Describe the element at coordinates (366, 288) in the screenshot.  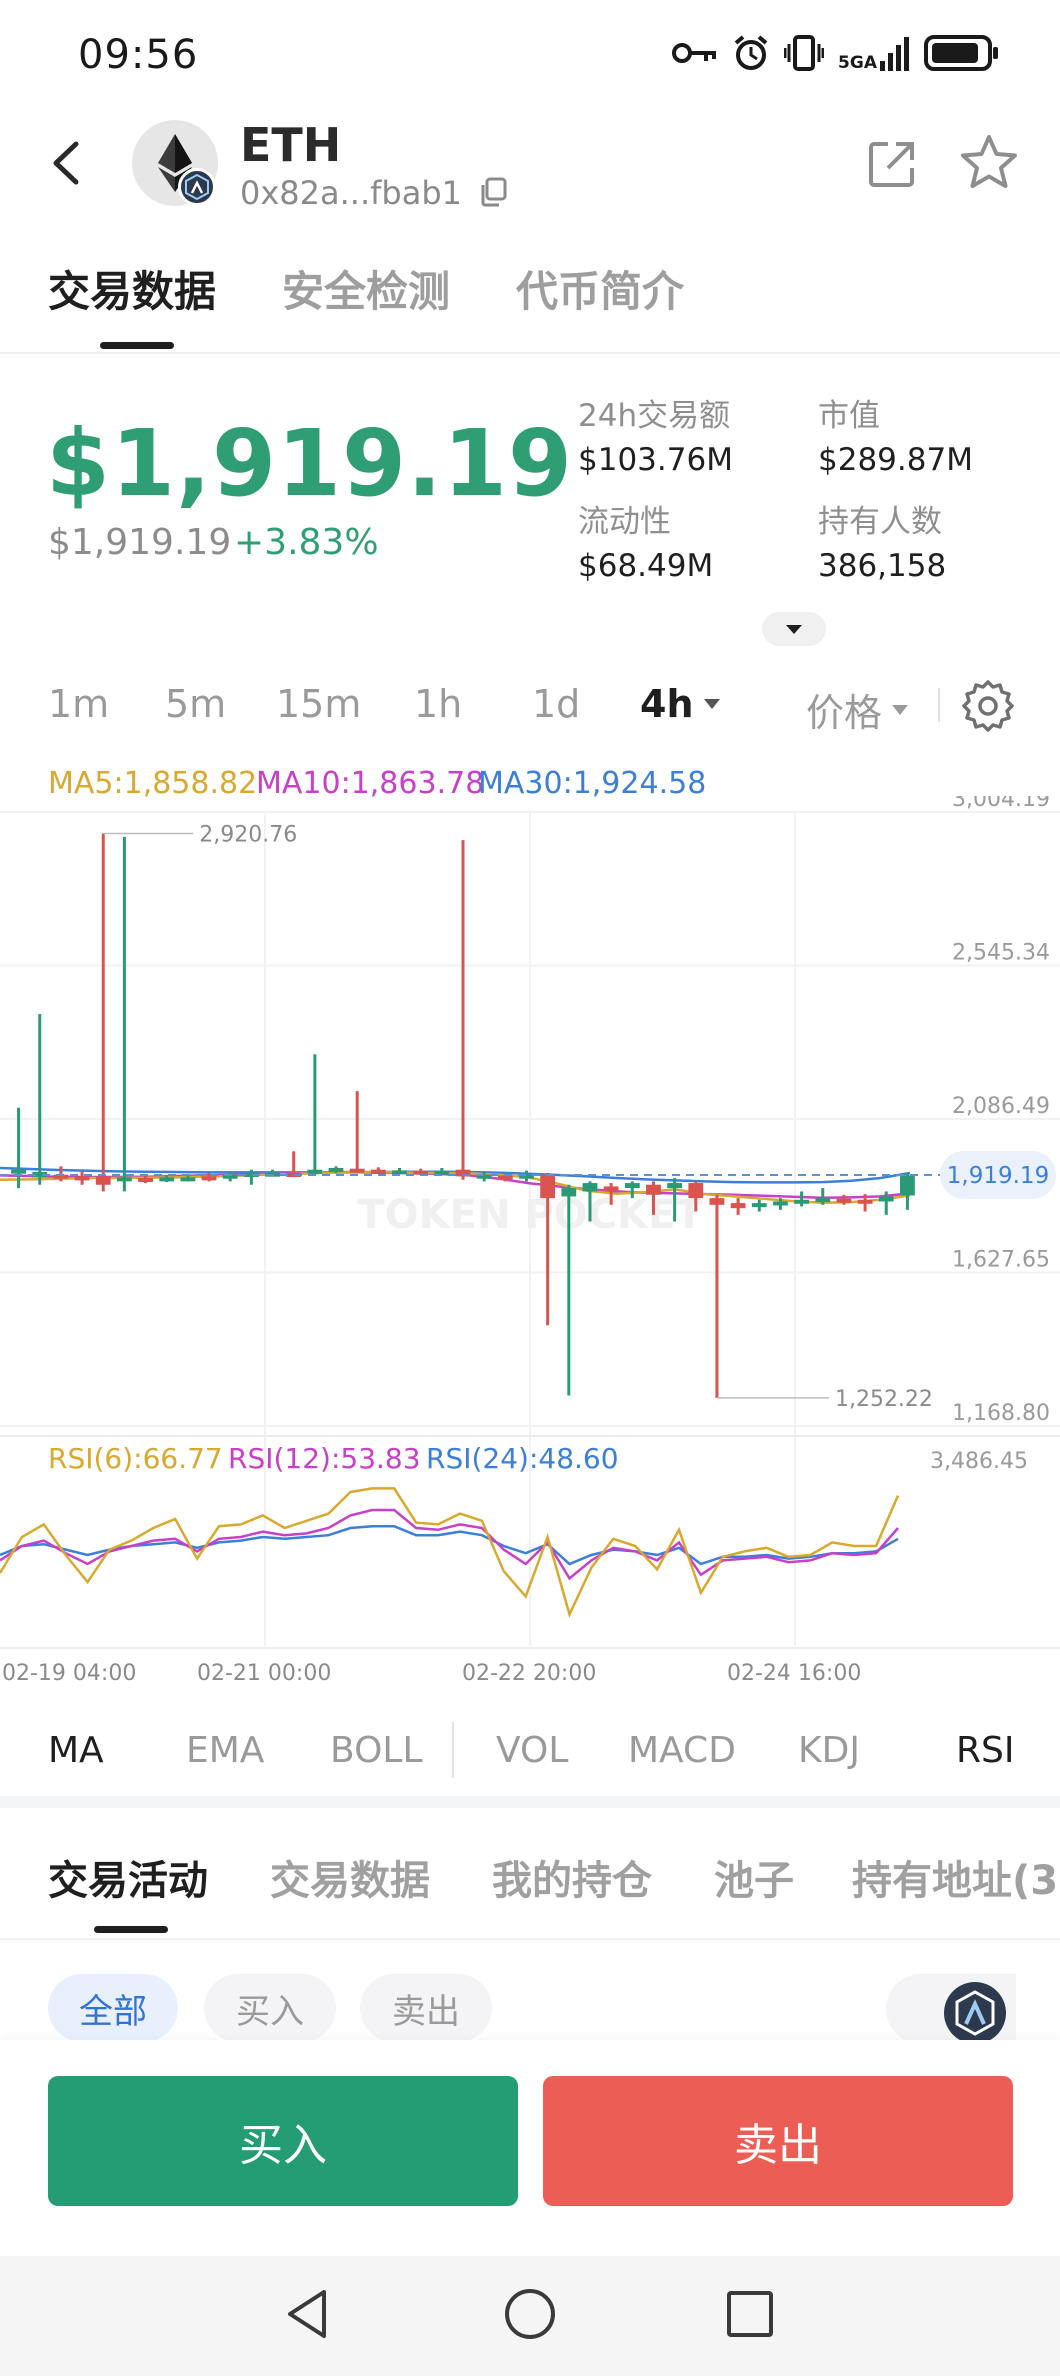
I see `tab-security-check: 安全检测` at that location.